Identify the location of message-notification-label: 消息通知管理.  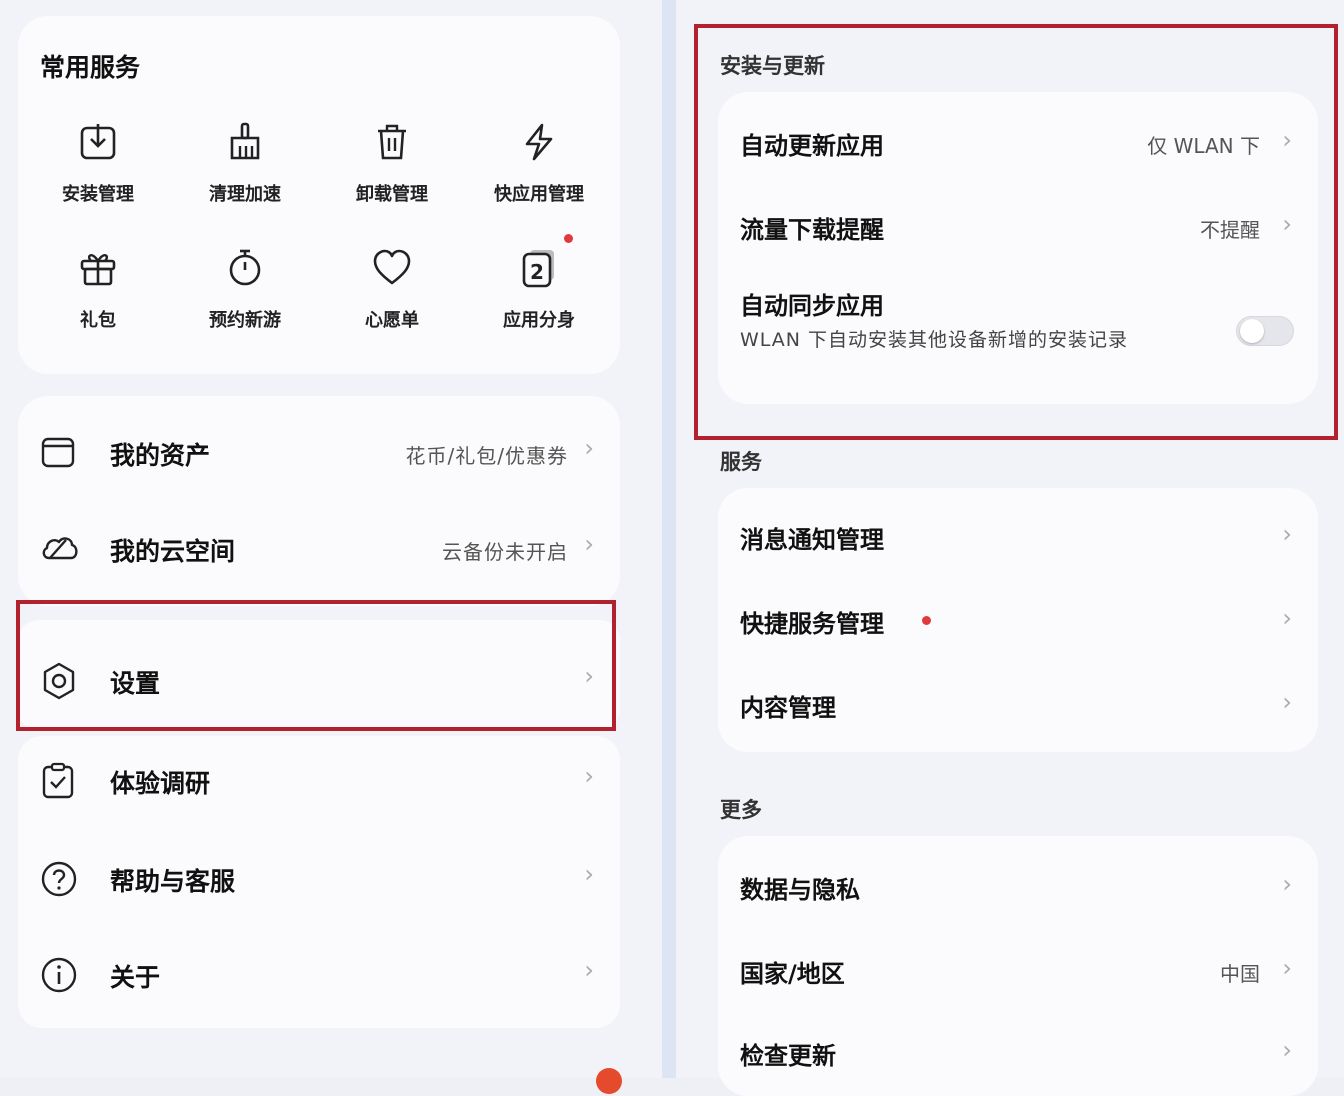
(812, 540).